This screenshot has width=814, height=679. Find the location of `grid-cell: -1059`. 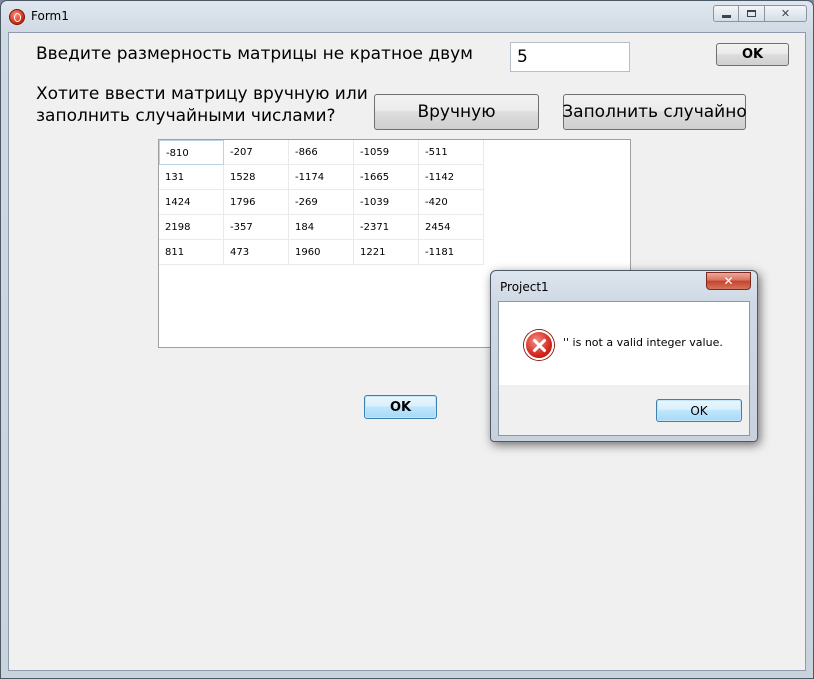

grid-cell: -1059 is located at coordinates (386, 152).